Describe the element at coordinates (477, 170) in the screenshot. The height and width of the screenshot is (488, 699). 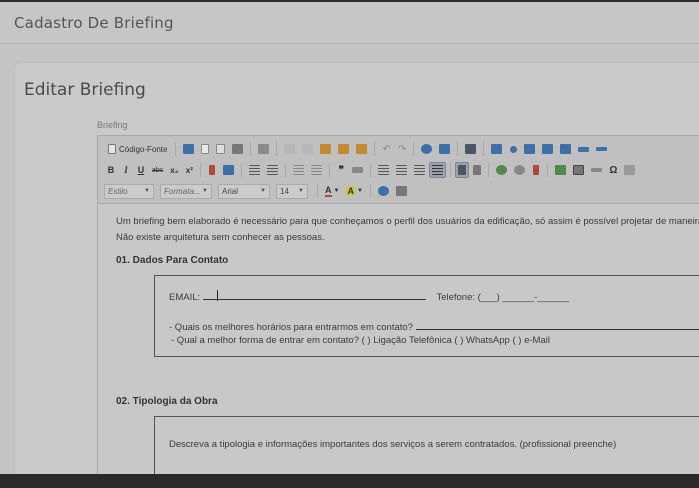
I see `rtl-button` at that location.